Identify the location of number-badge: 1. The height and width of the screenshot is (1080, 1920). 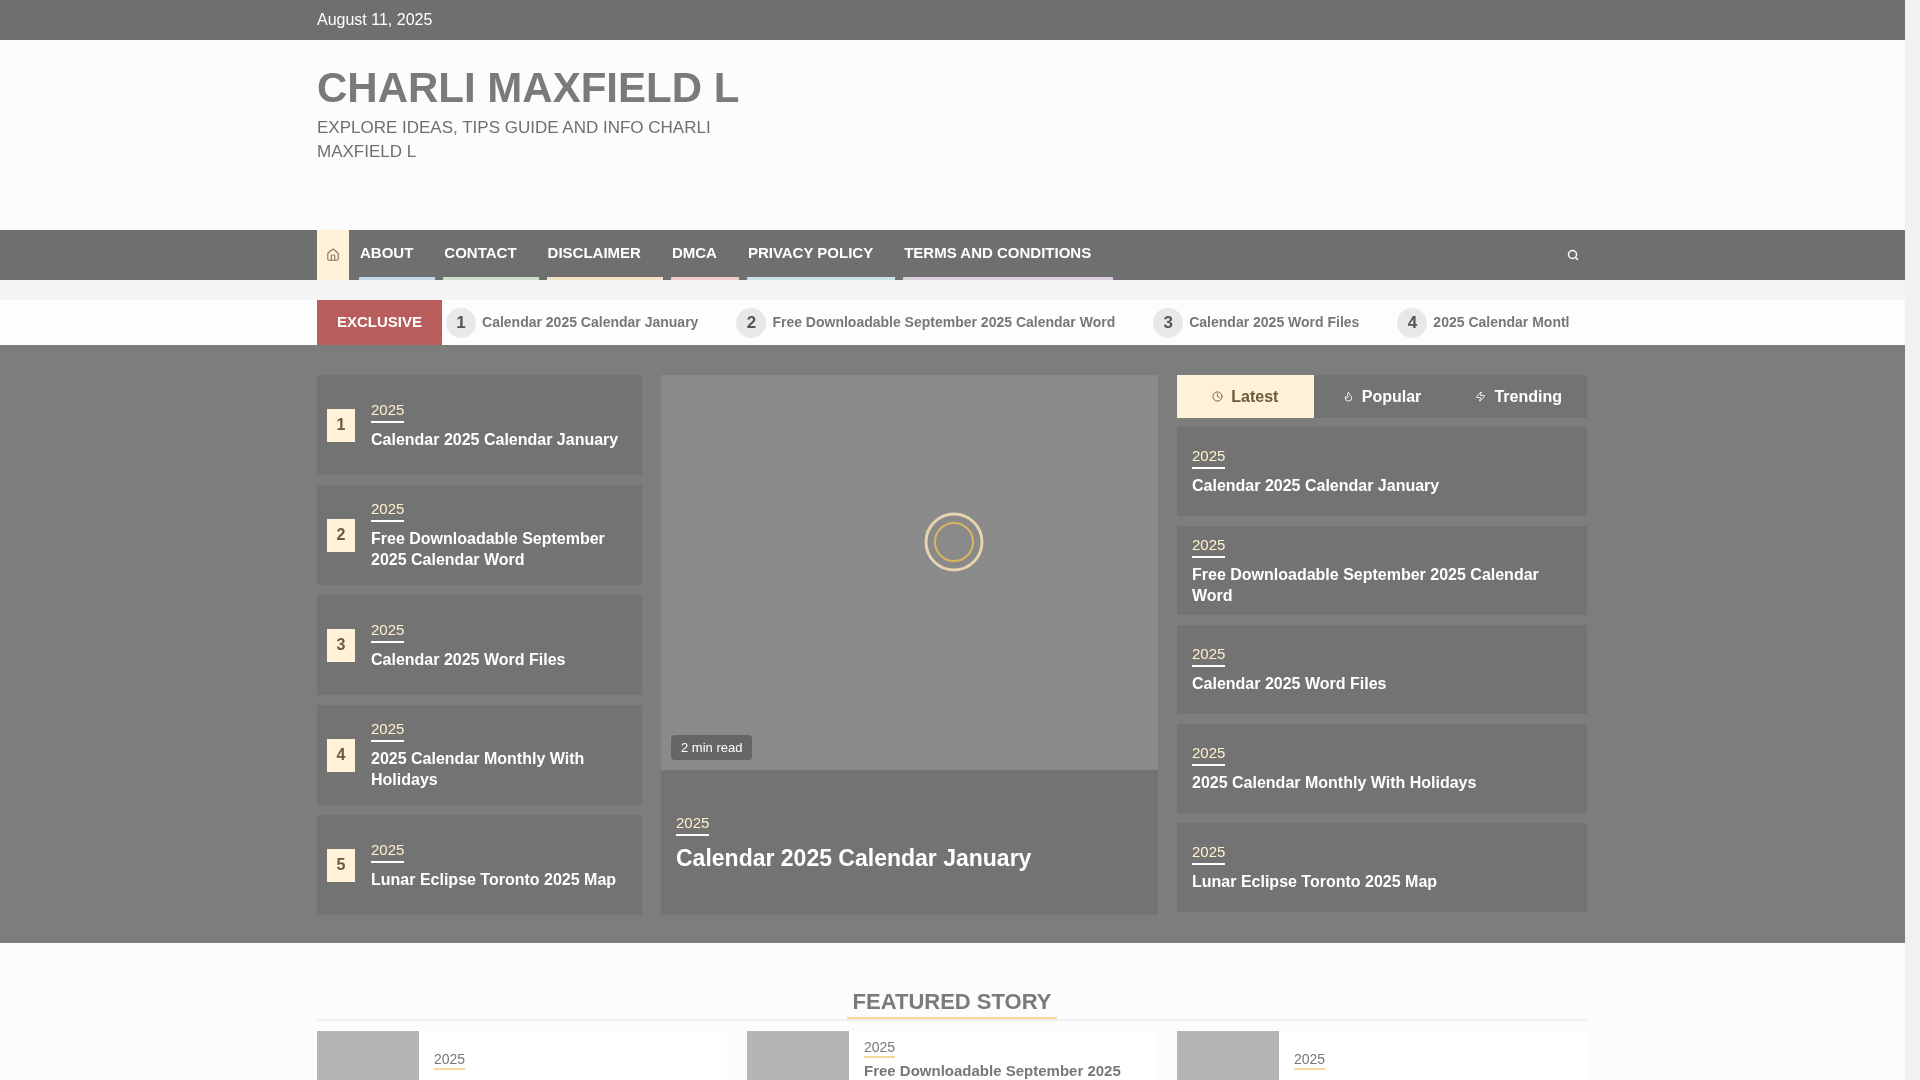
(461, 322).